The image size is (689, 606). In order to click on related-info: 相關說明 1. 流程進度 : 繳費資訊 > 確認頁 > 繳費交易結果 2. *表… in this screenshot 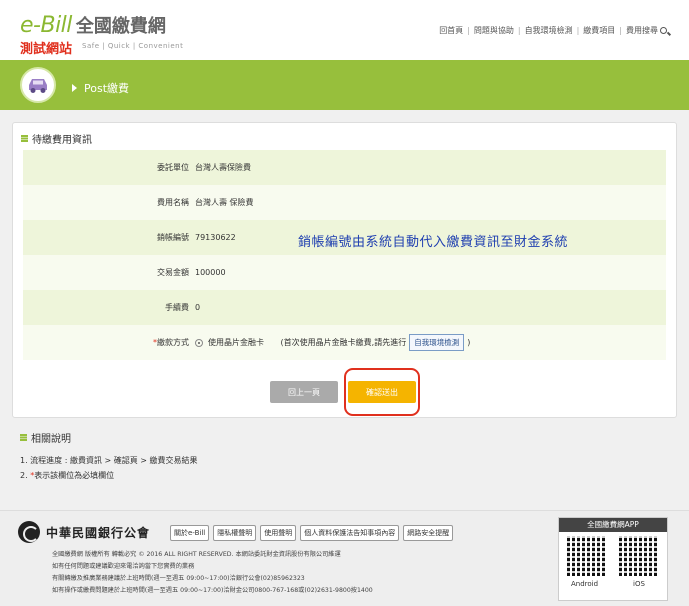, I will do `click(344, 456)`.